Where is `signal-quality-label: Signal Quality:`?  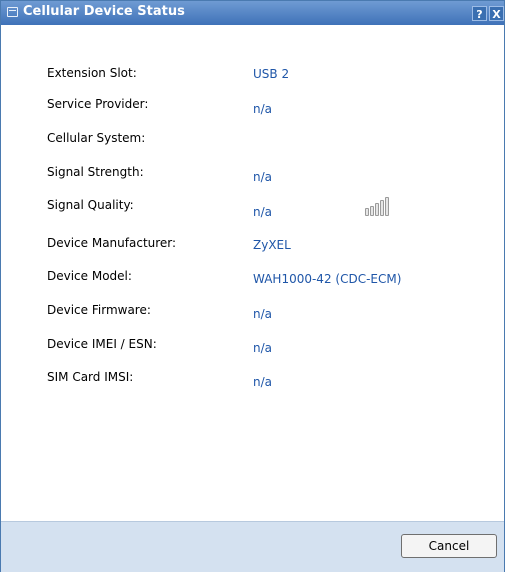
signal-quality-label: Signal Quality: is located at coordinates (90, 205).